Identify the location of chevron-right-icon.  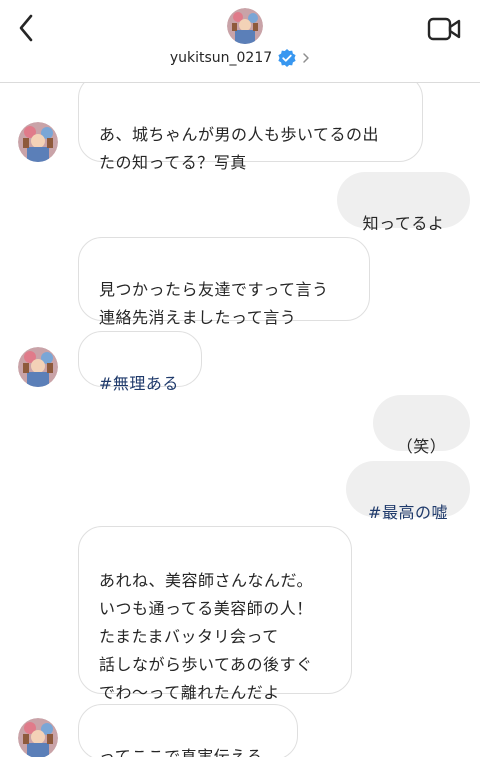
(306, 58).